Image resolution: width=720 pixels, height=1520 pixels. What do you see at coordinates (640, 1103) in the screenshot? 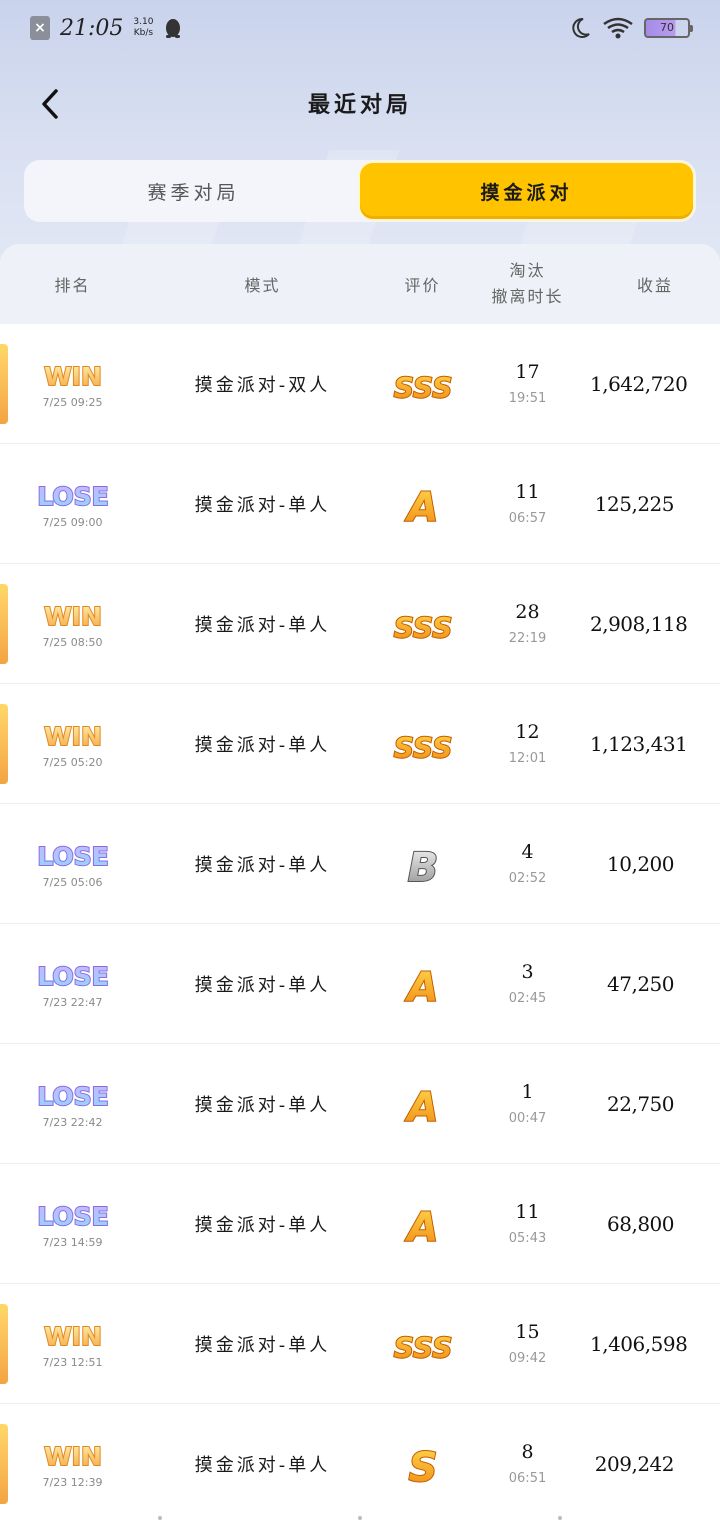
I see `earnings-value: 22,750` at bounding box center [640, 1103].